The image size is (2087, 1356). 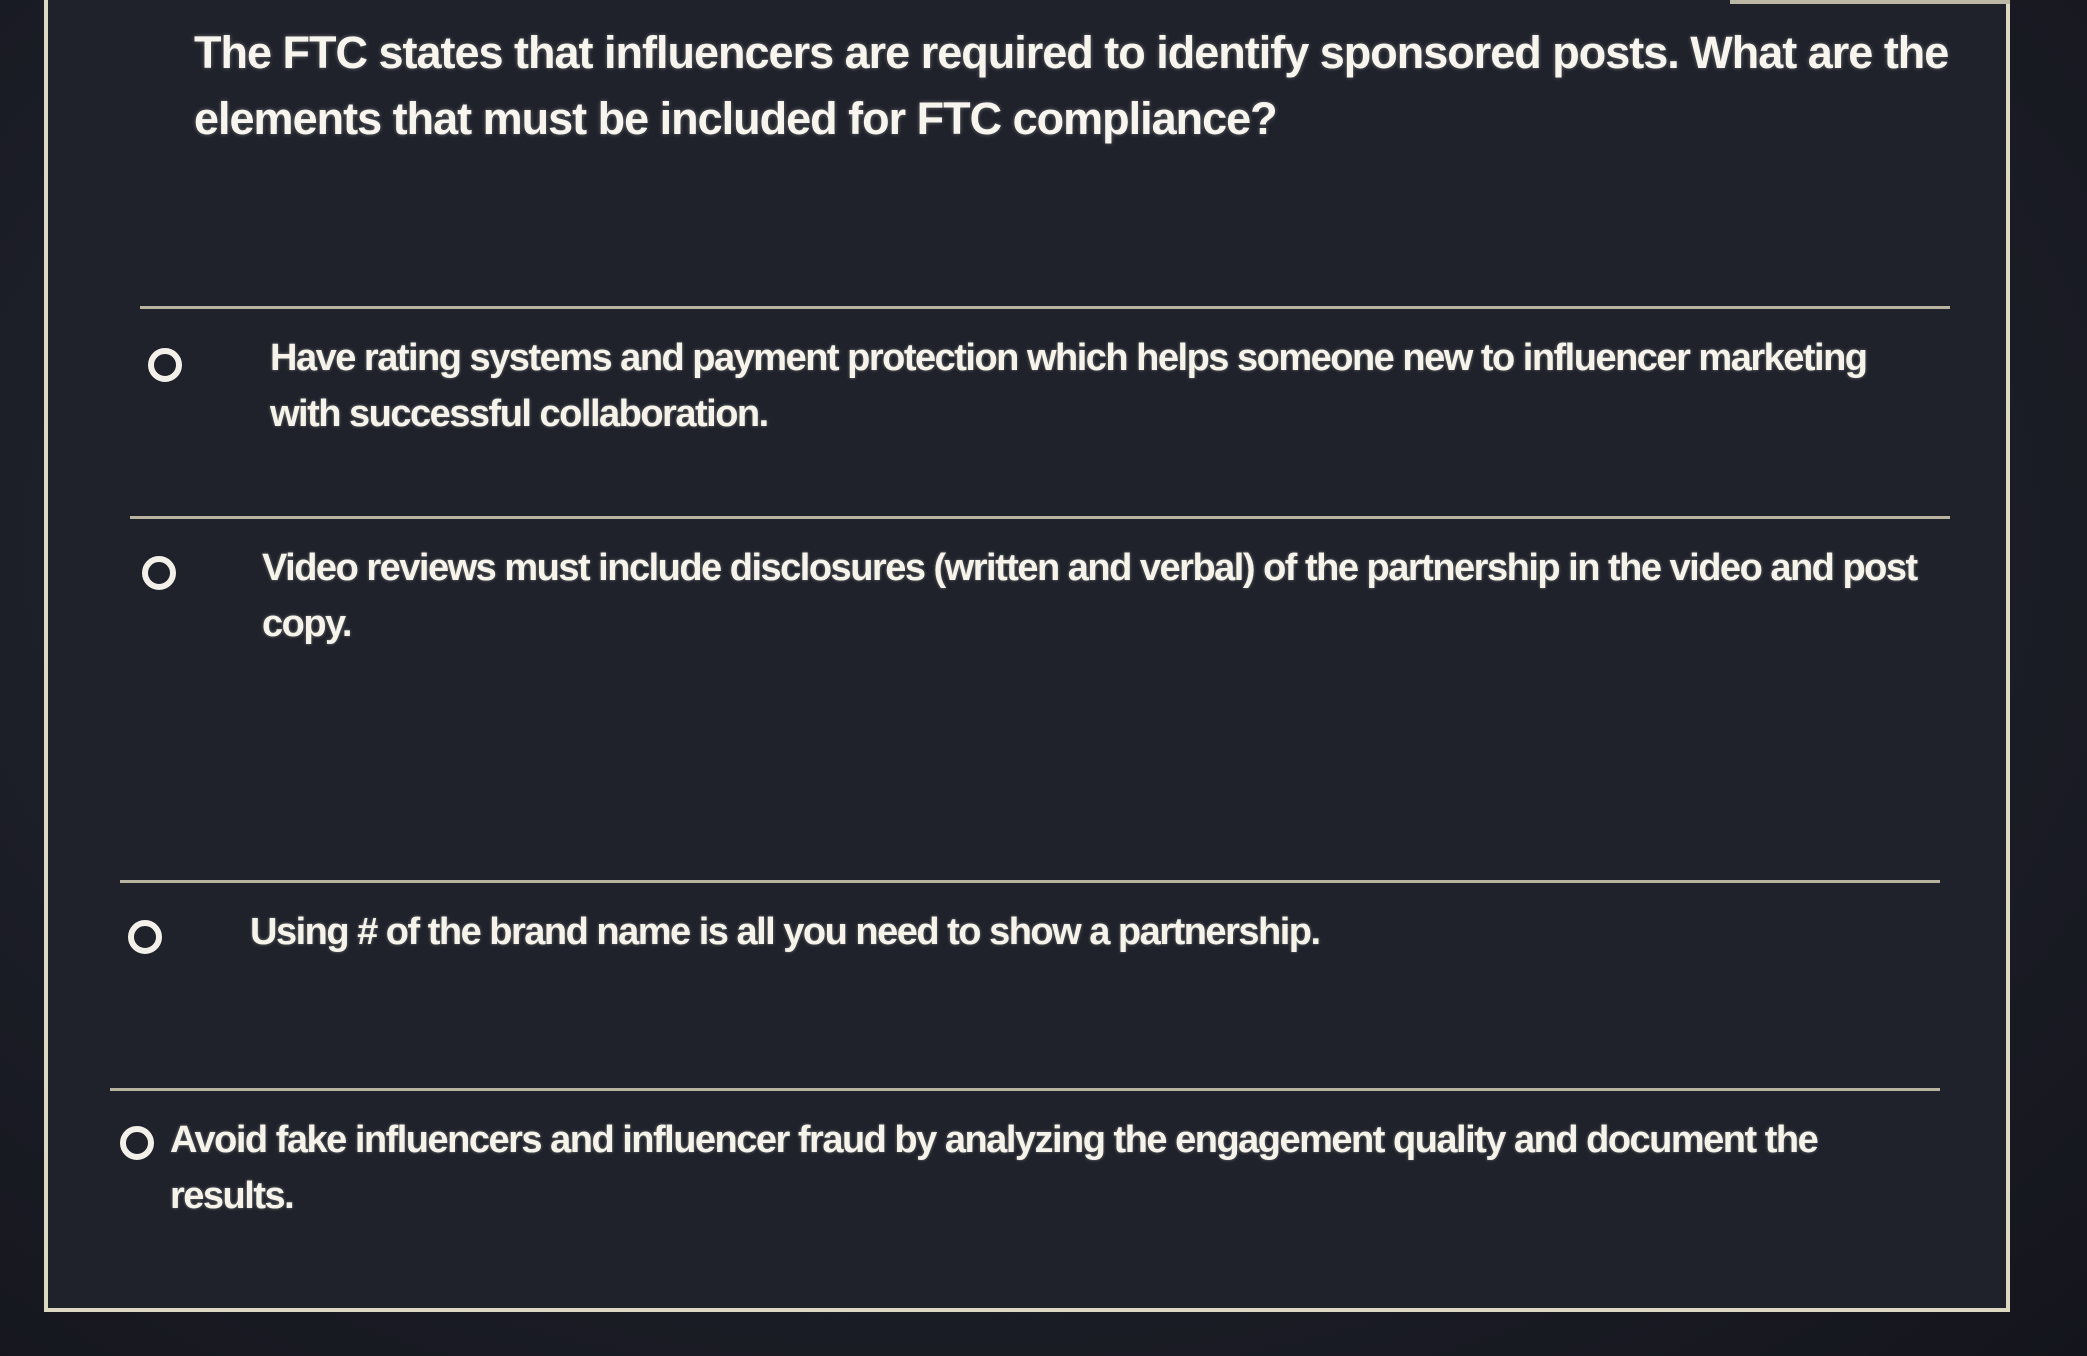 I want to click on card-top-edge, so click(x=1870, y=2).